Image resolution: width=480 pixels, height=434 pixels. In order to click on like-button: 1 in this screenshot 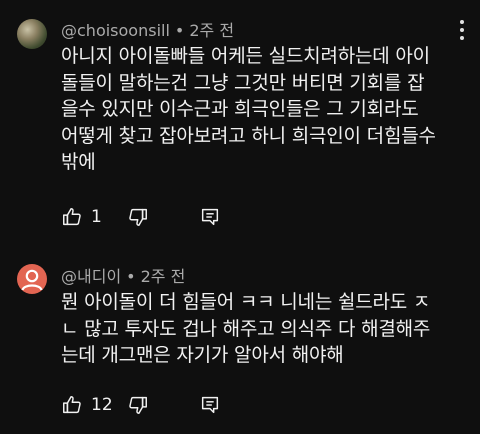, I will do `click(94, 217)`.